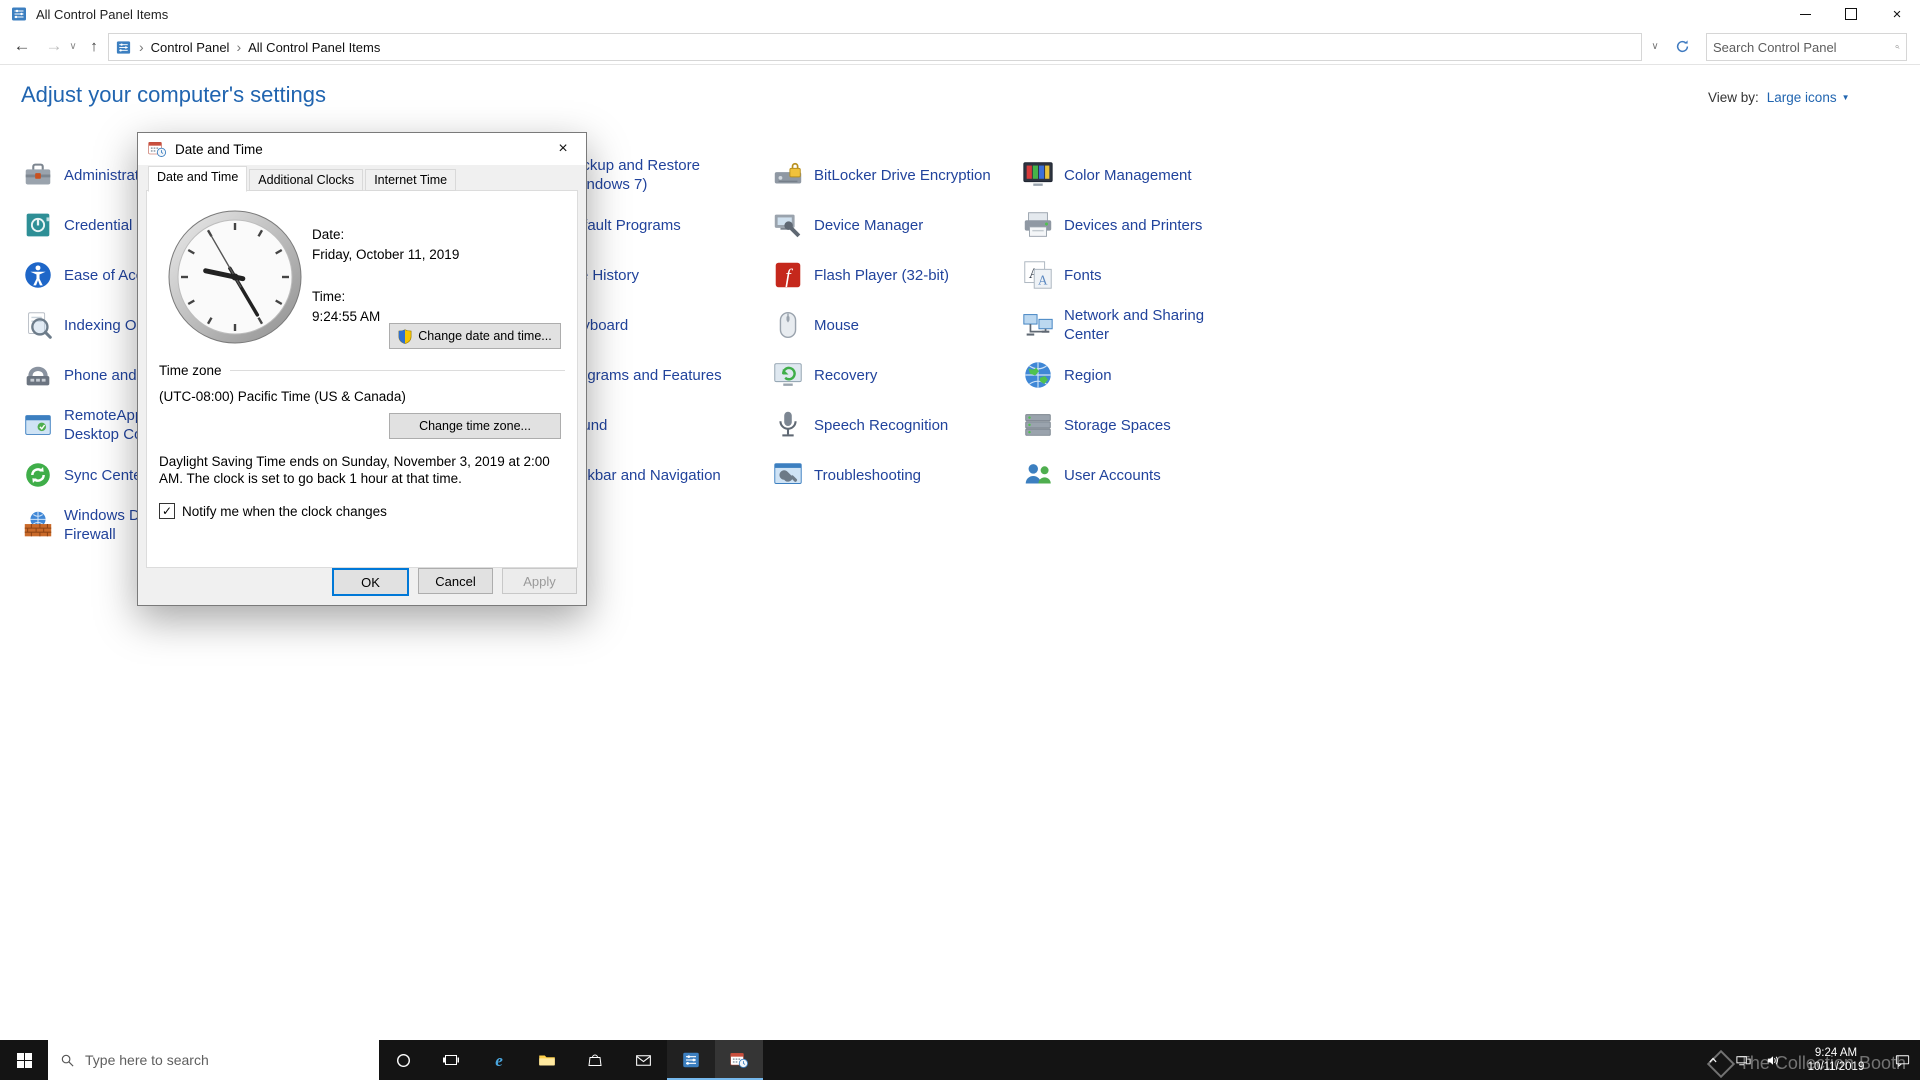 The height and width of the screenshot is (1080, 1920). Describe the element at coordinates (788, 475) in the screenshot. I see `troubleshooting-icon` at that location.